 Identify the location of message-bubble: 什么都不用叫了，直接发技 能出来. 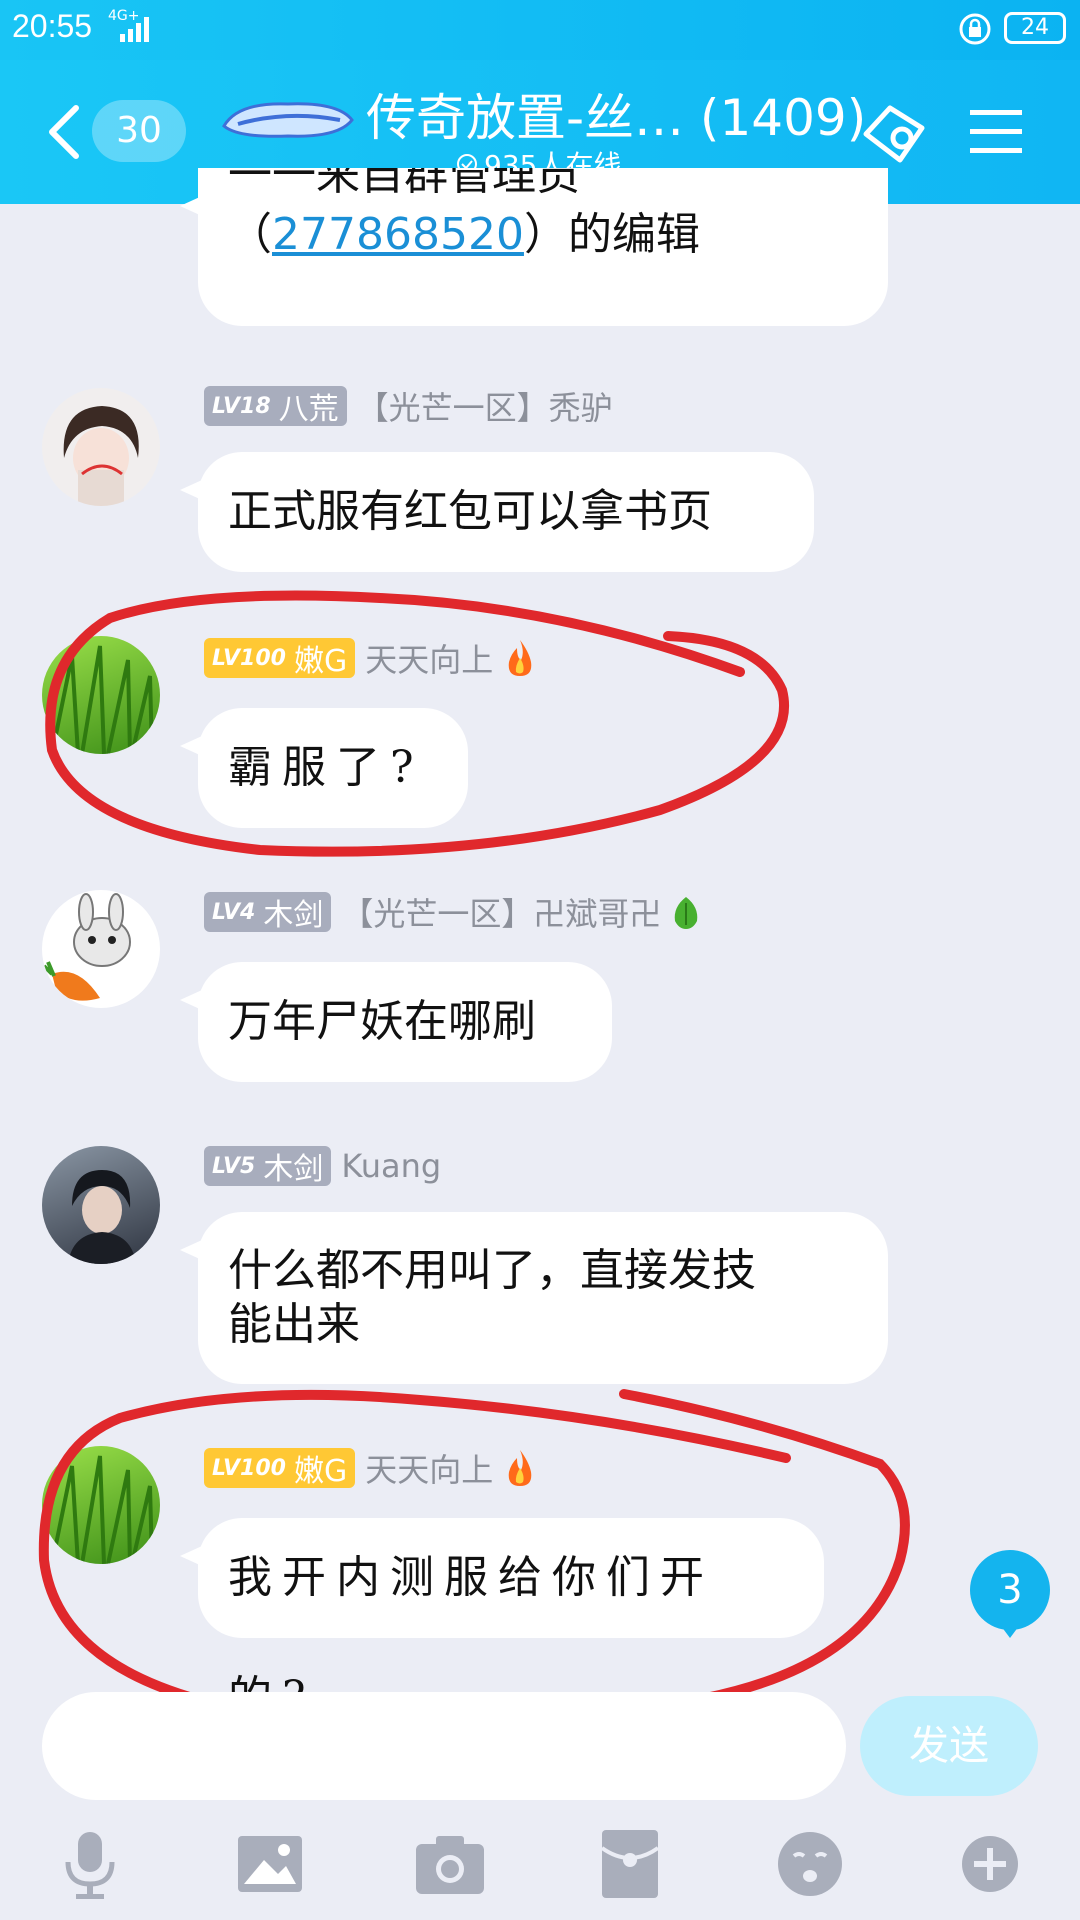
(534, 1298).